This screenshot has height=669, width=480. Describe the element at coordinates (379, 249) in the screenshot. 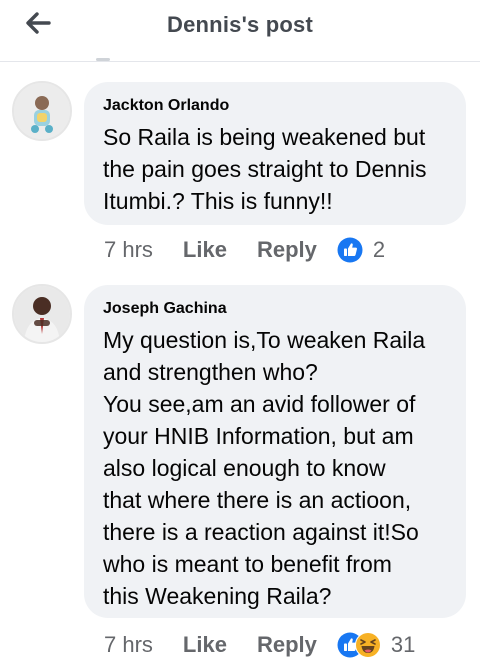

I see `reaction-count: 2` at that location.